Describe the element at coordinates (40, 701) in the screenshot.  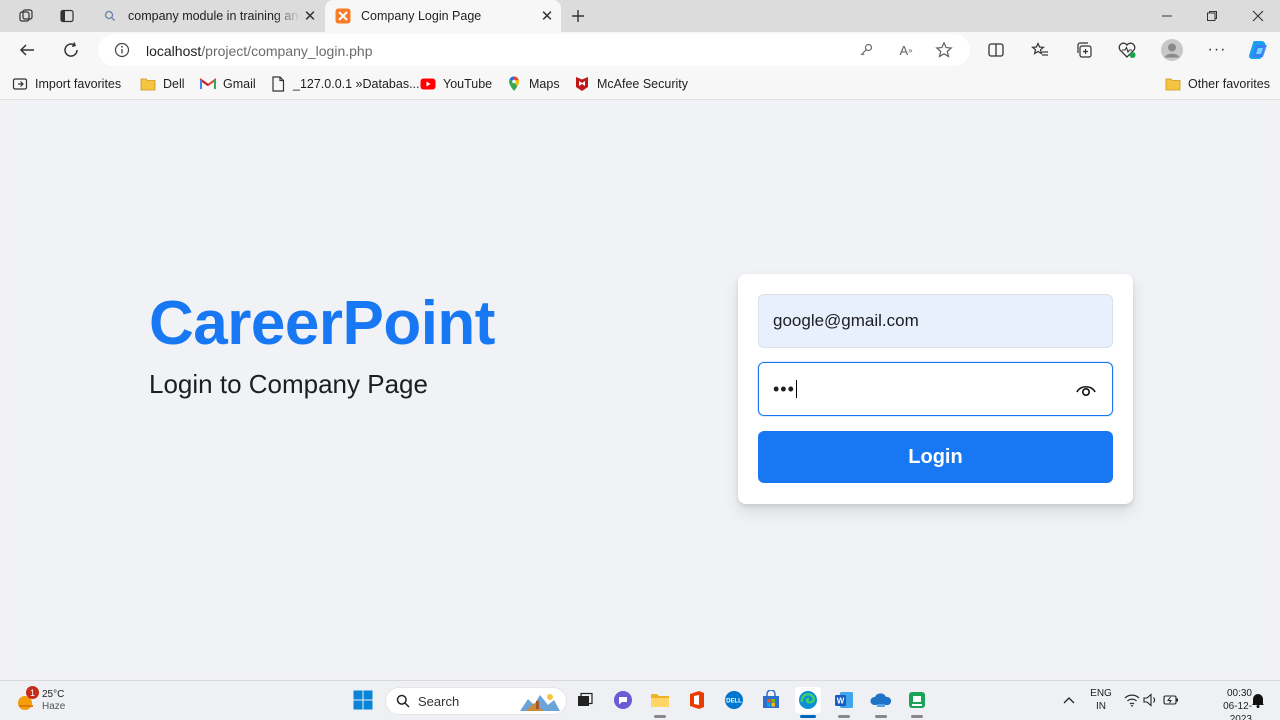
I see `weather-widget: 1 25°C Haze` at that location.